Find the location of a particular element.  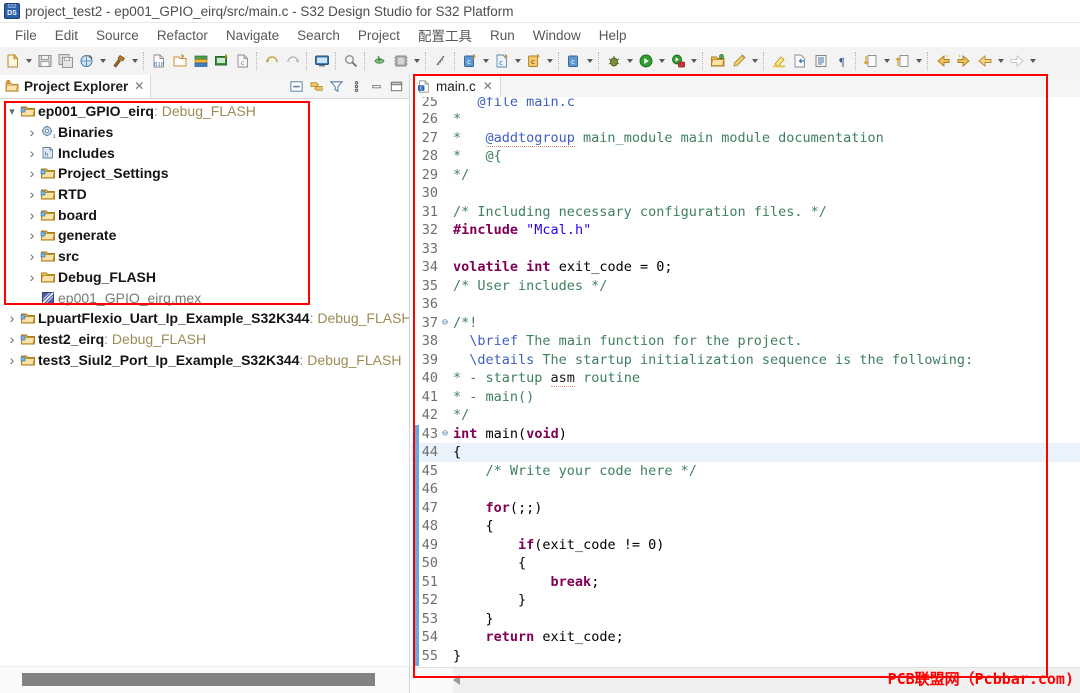

code-line: 54 return exit_code; is located at coordinates (745, 637).